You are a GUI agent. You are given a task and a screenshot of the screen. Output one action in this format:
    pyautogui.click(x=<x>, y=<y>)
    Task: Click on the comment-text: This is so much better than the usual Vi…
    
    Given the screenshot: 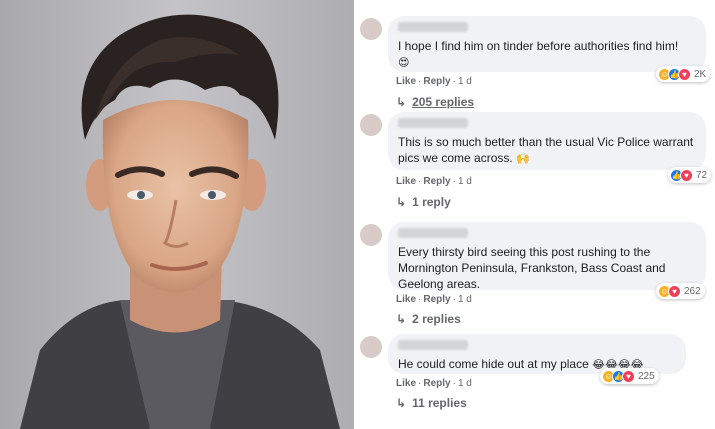 What is the action you would take?
    pyautogui.click(x=546, y=150)
    